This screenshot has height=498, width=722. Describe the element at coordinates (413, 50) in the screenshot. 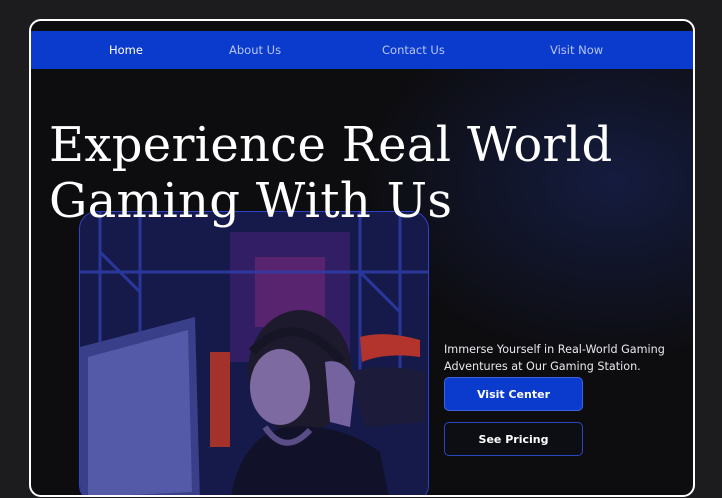

I see `nav-contact-us-link: Contact Us` at that location.